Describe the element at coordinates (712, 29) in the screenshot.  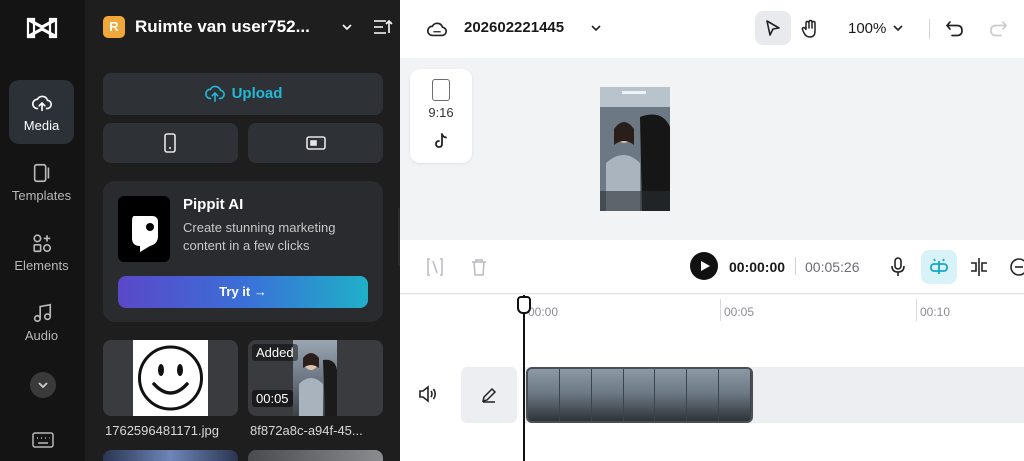
I see `editor-topbar: 202602221445 100%` at that location.